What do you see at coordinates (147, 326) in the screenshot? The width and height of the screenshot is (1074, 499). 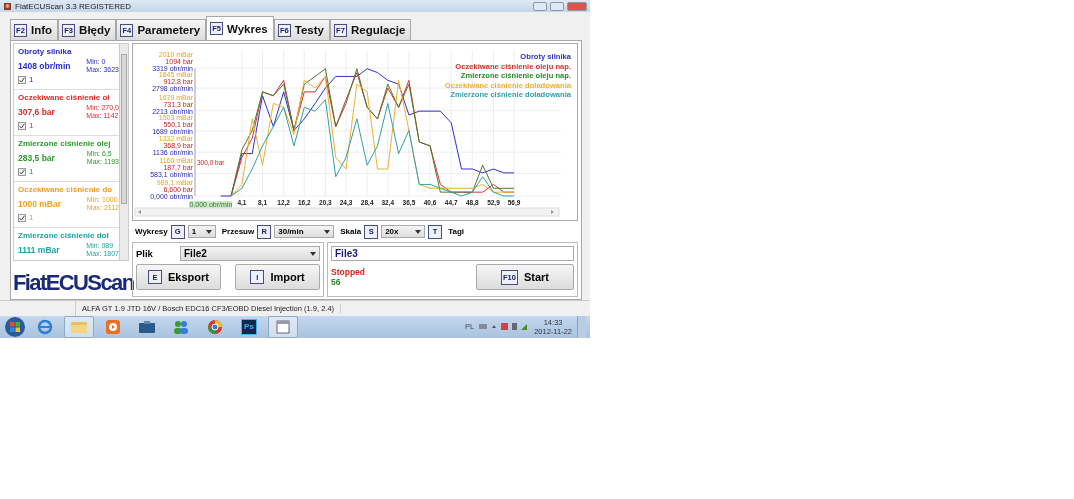 I see `toolbox-icon` at bounding box center [147, 326].